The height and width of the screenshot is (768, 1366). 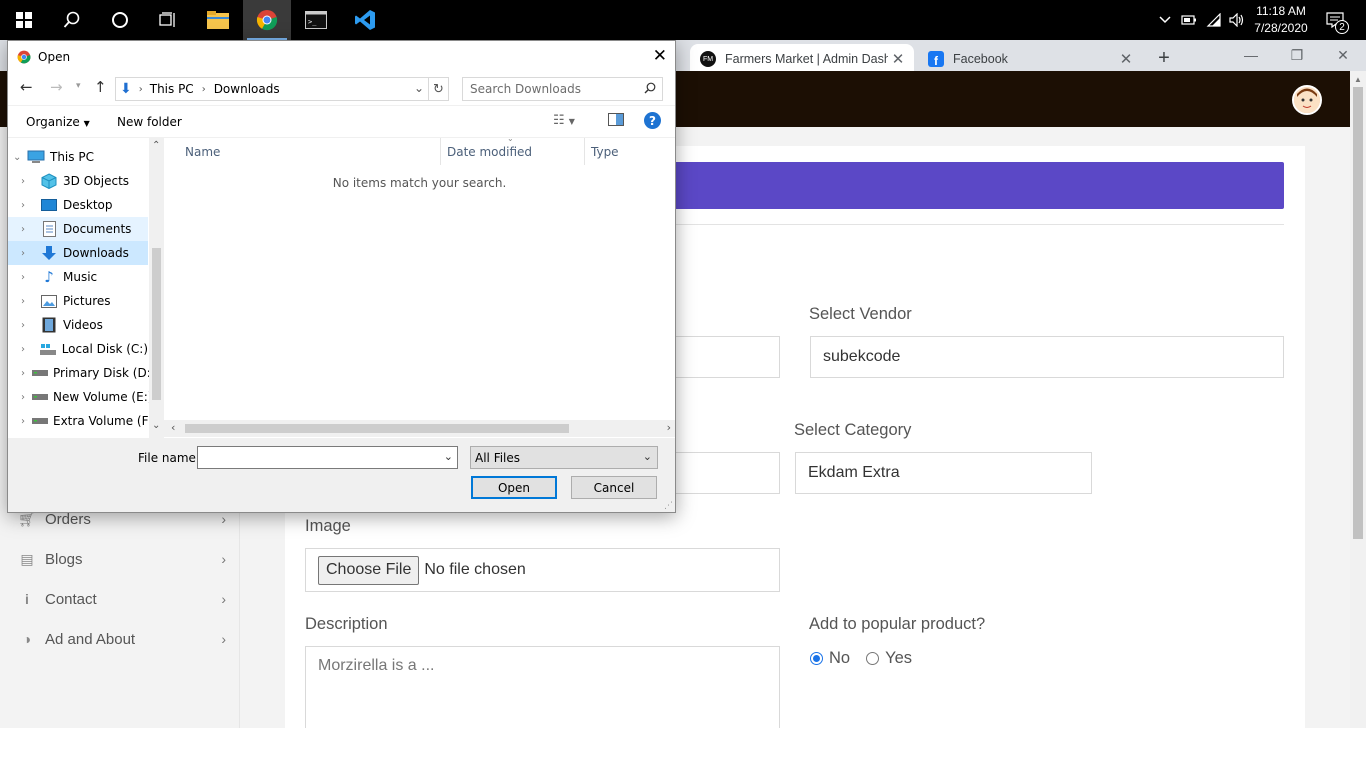 What do you see at coordinates (369, 570) in the screenshot?
I see `choose-file-button: Choose File` at bounding box center [369, 570].